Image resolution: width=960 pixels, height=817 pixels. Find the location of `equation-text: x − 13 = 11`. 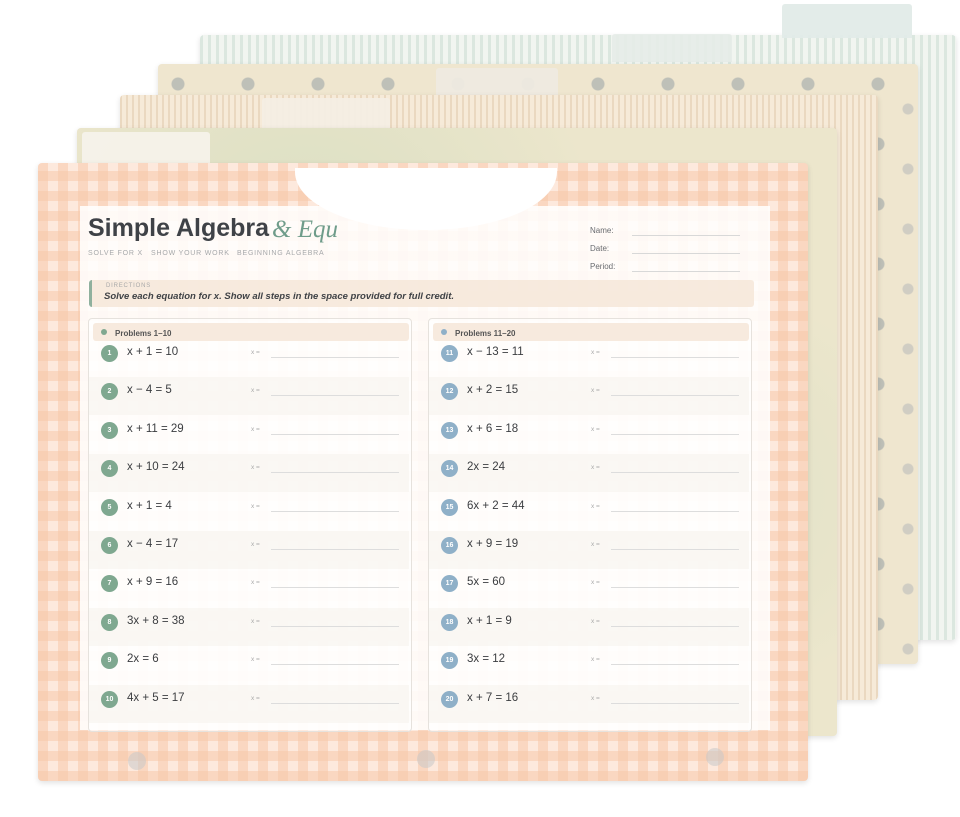

equation-text: x − 13 = 11 is located at coordinates (495, 352).